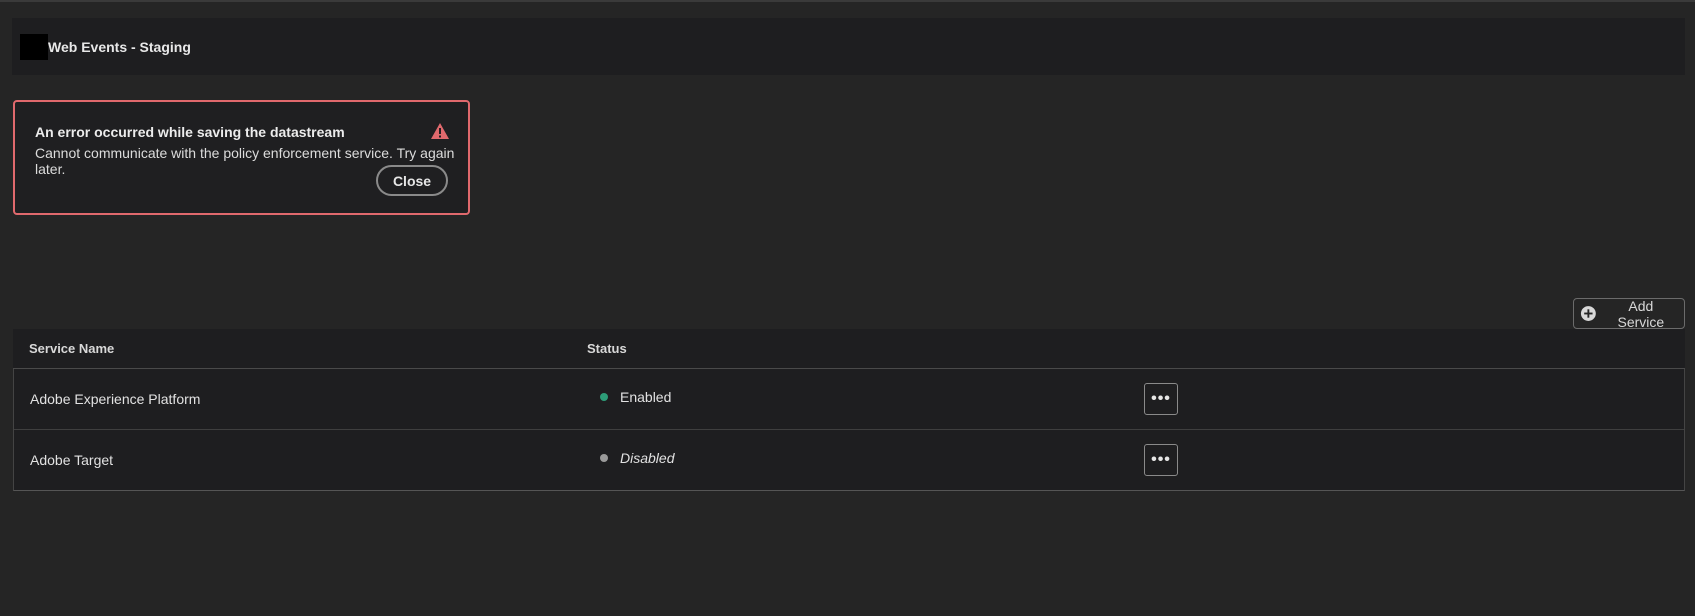 The height and width of the screenshot is (616, 1695). What do you see at coordinates (412, 180) in the screenshot?
I see `close-button: Close` at bounding box center [412, 180].